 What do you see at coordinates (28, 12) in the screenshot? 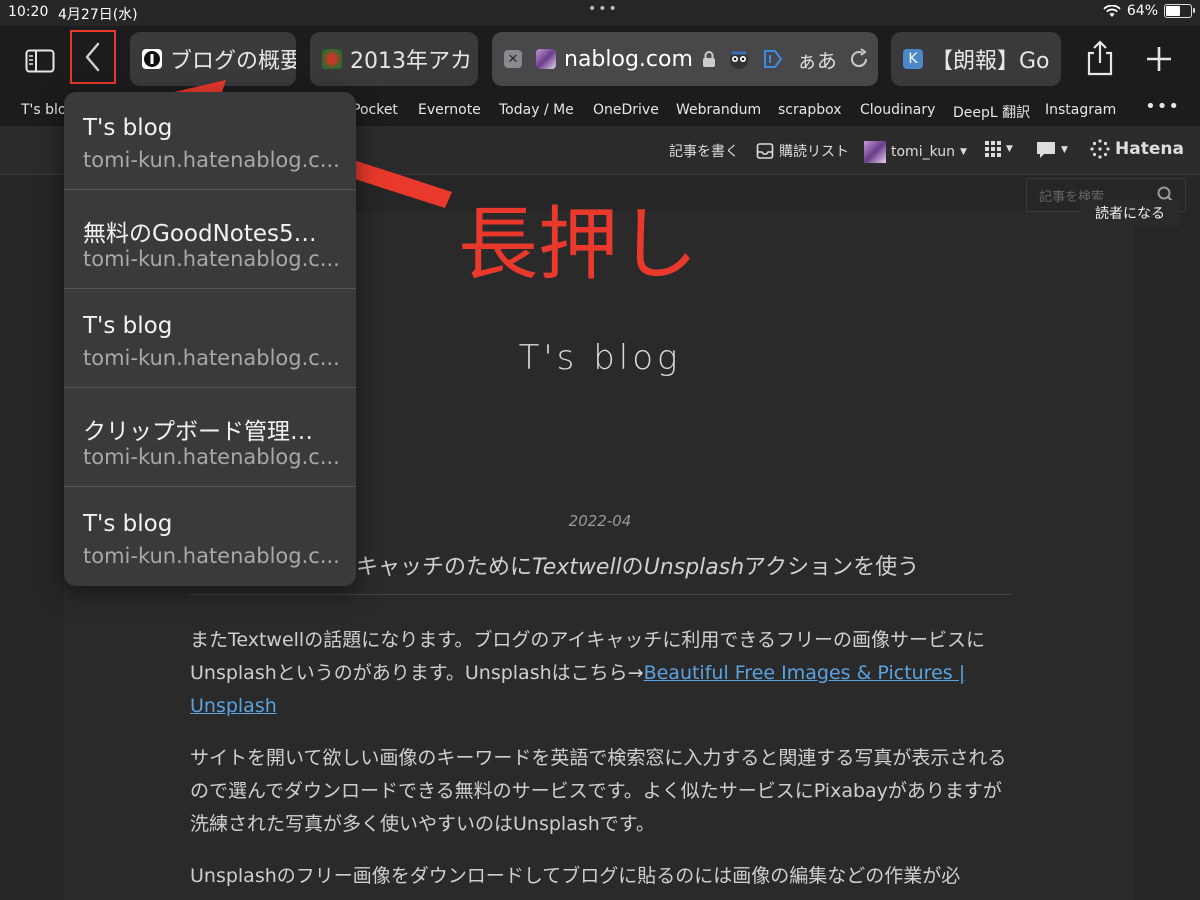
I see `status-time: 10:20` at bounding box center [28, 12].